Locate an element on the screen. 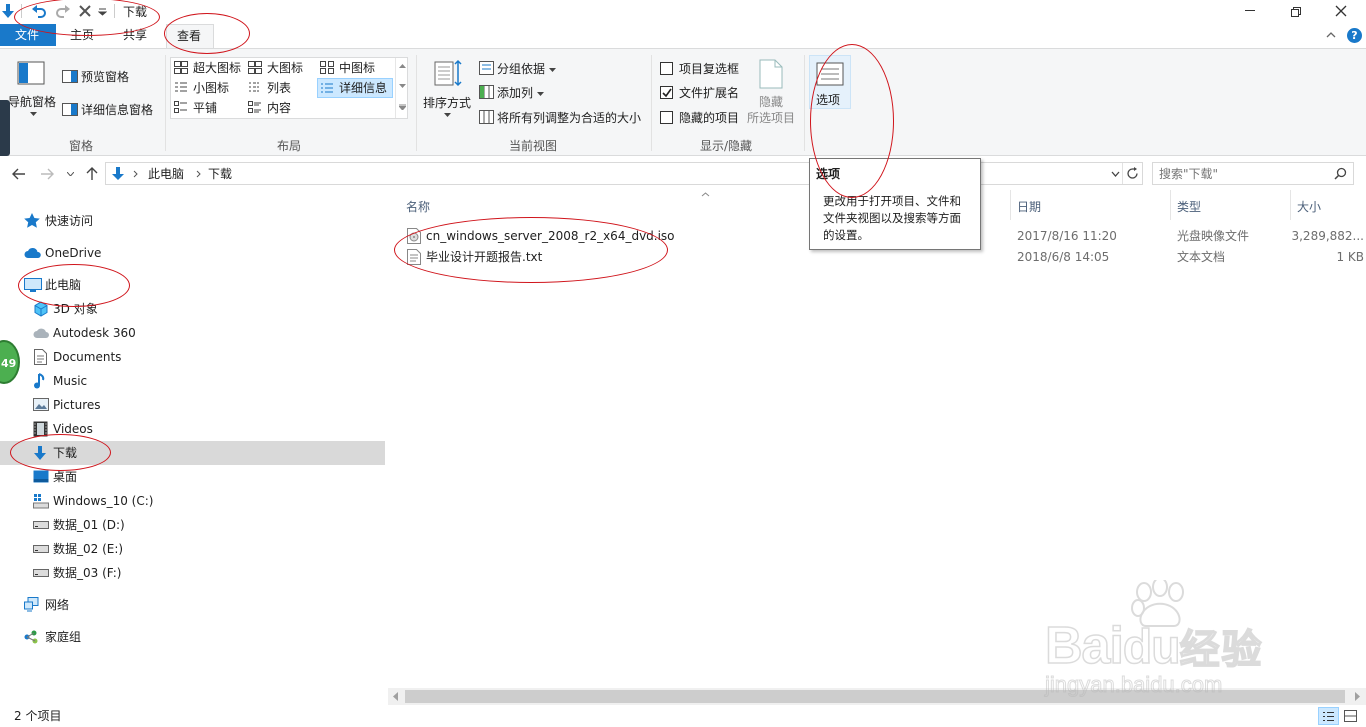 The width and height of the screenshot is (1366, 727). help-icon: ? is located at coordinates (1354, 35).